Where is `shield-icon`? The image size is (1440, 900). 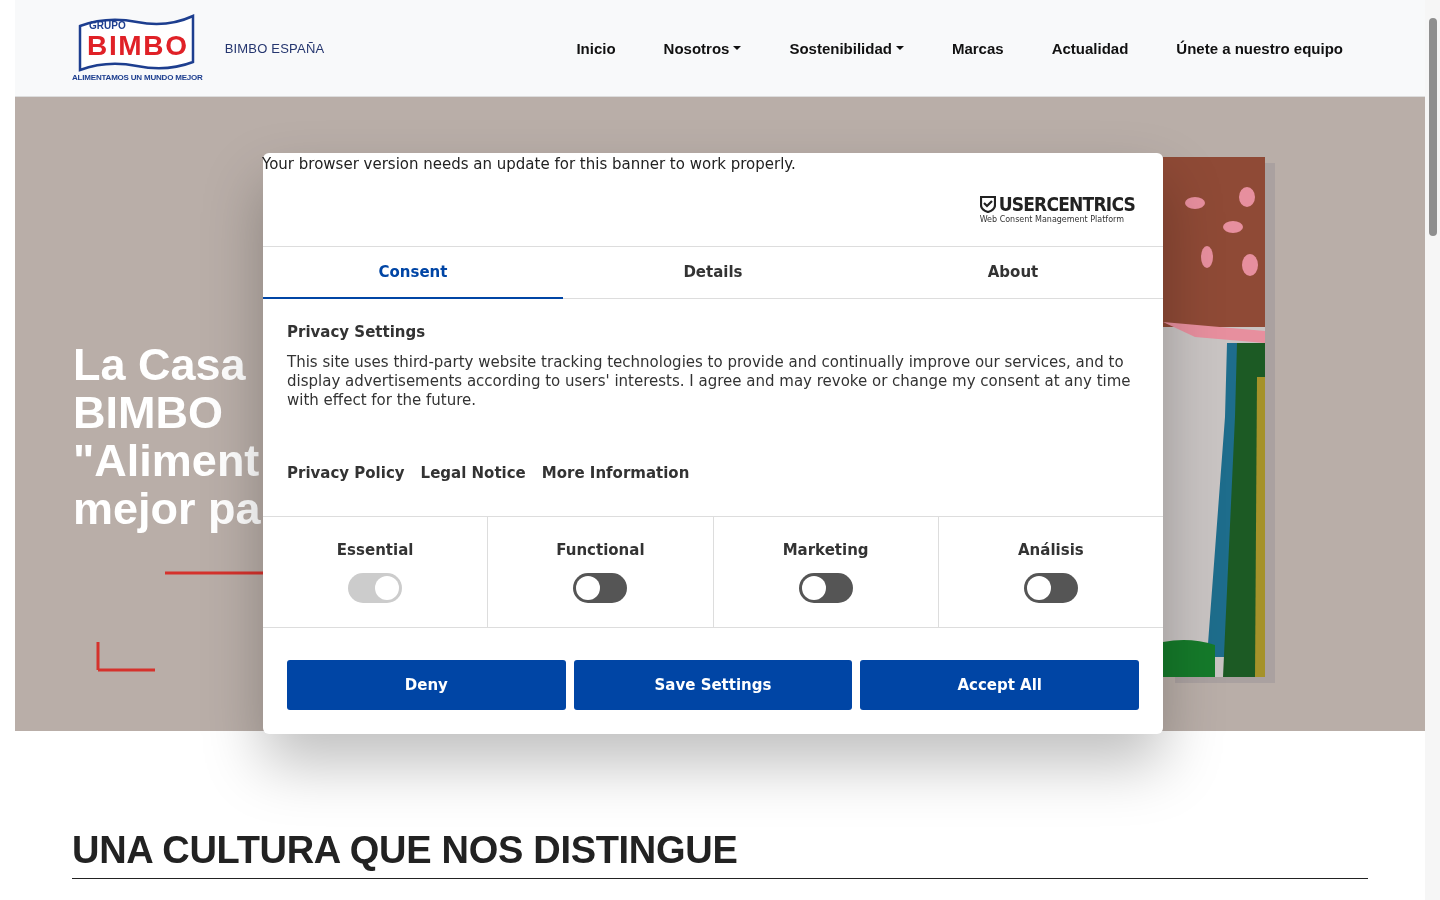
shield-icon is located at coordinates (987, 204).